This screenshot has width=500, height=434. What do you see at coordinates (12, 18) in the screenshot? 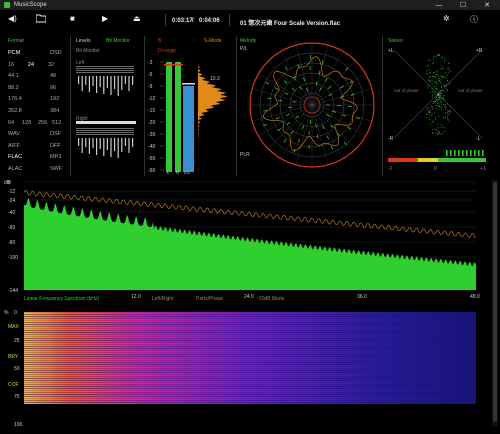
I see `volume-icon: ◀)` at bounding box center [12, 18].